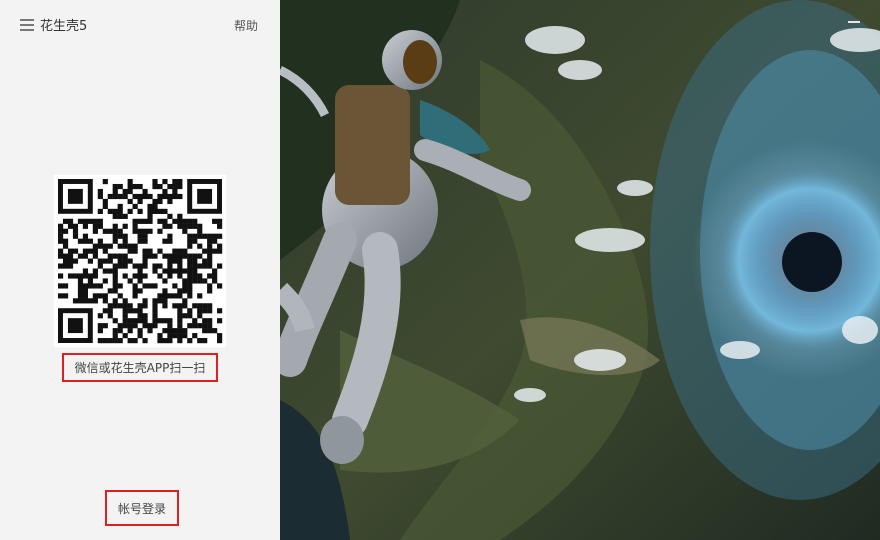  Describe the element at coordinates (140, 261) in the screenshot. I see `qr-code-image` at that location.